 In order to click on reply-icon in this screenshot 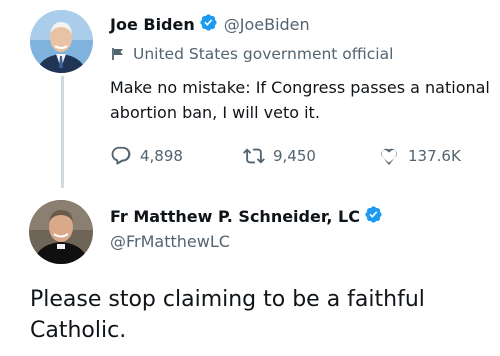, I will do `click(121, 155)`.